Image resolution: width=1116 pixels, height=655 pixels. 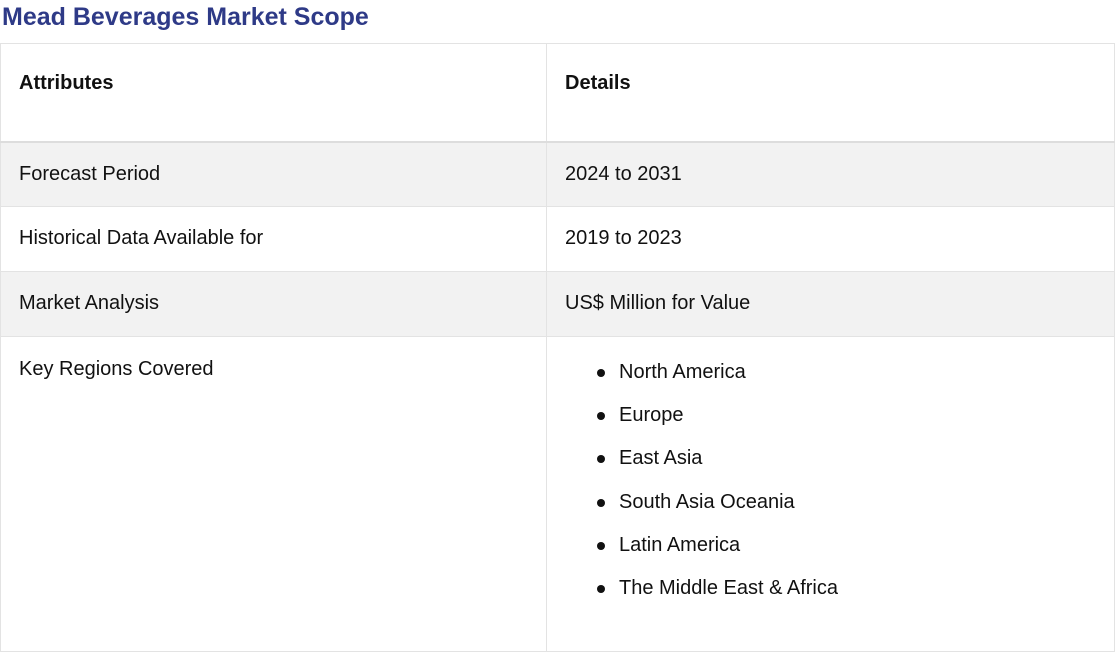 I want to click on table-row: Forecast Period 2024 to 2031, so click(x=557, y=174).